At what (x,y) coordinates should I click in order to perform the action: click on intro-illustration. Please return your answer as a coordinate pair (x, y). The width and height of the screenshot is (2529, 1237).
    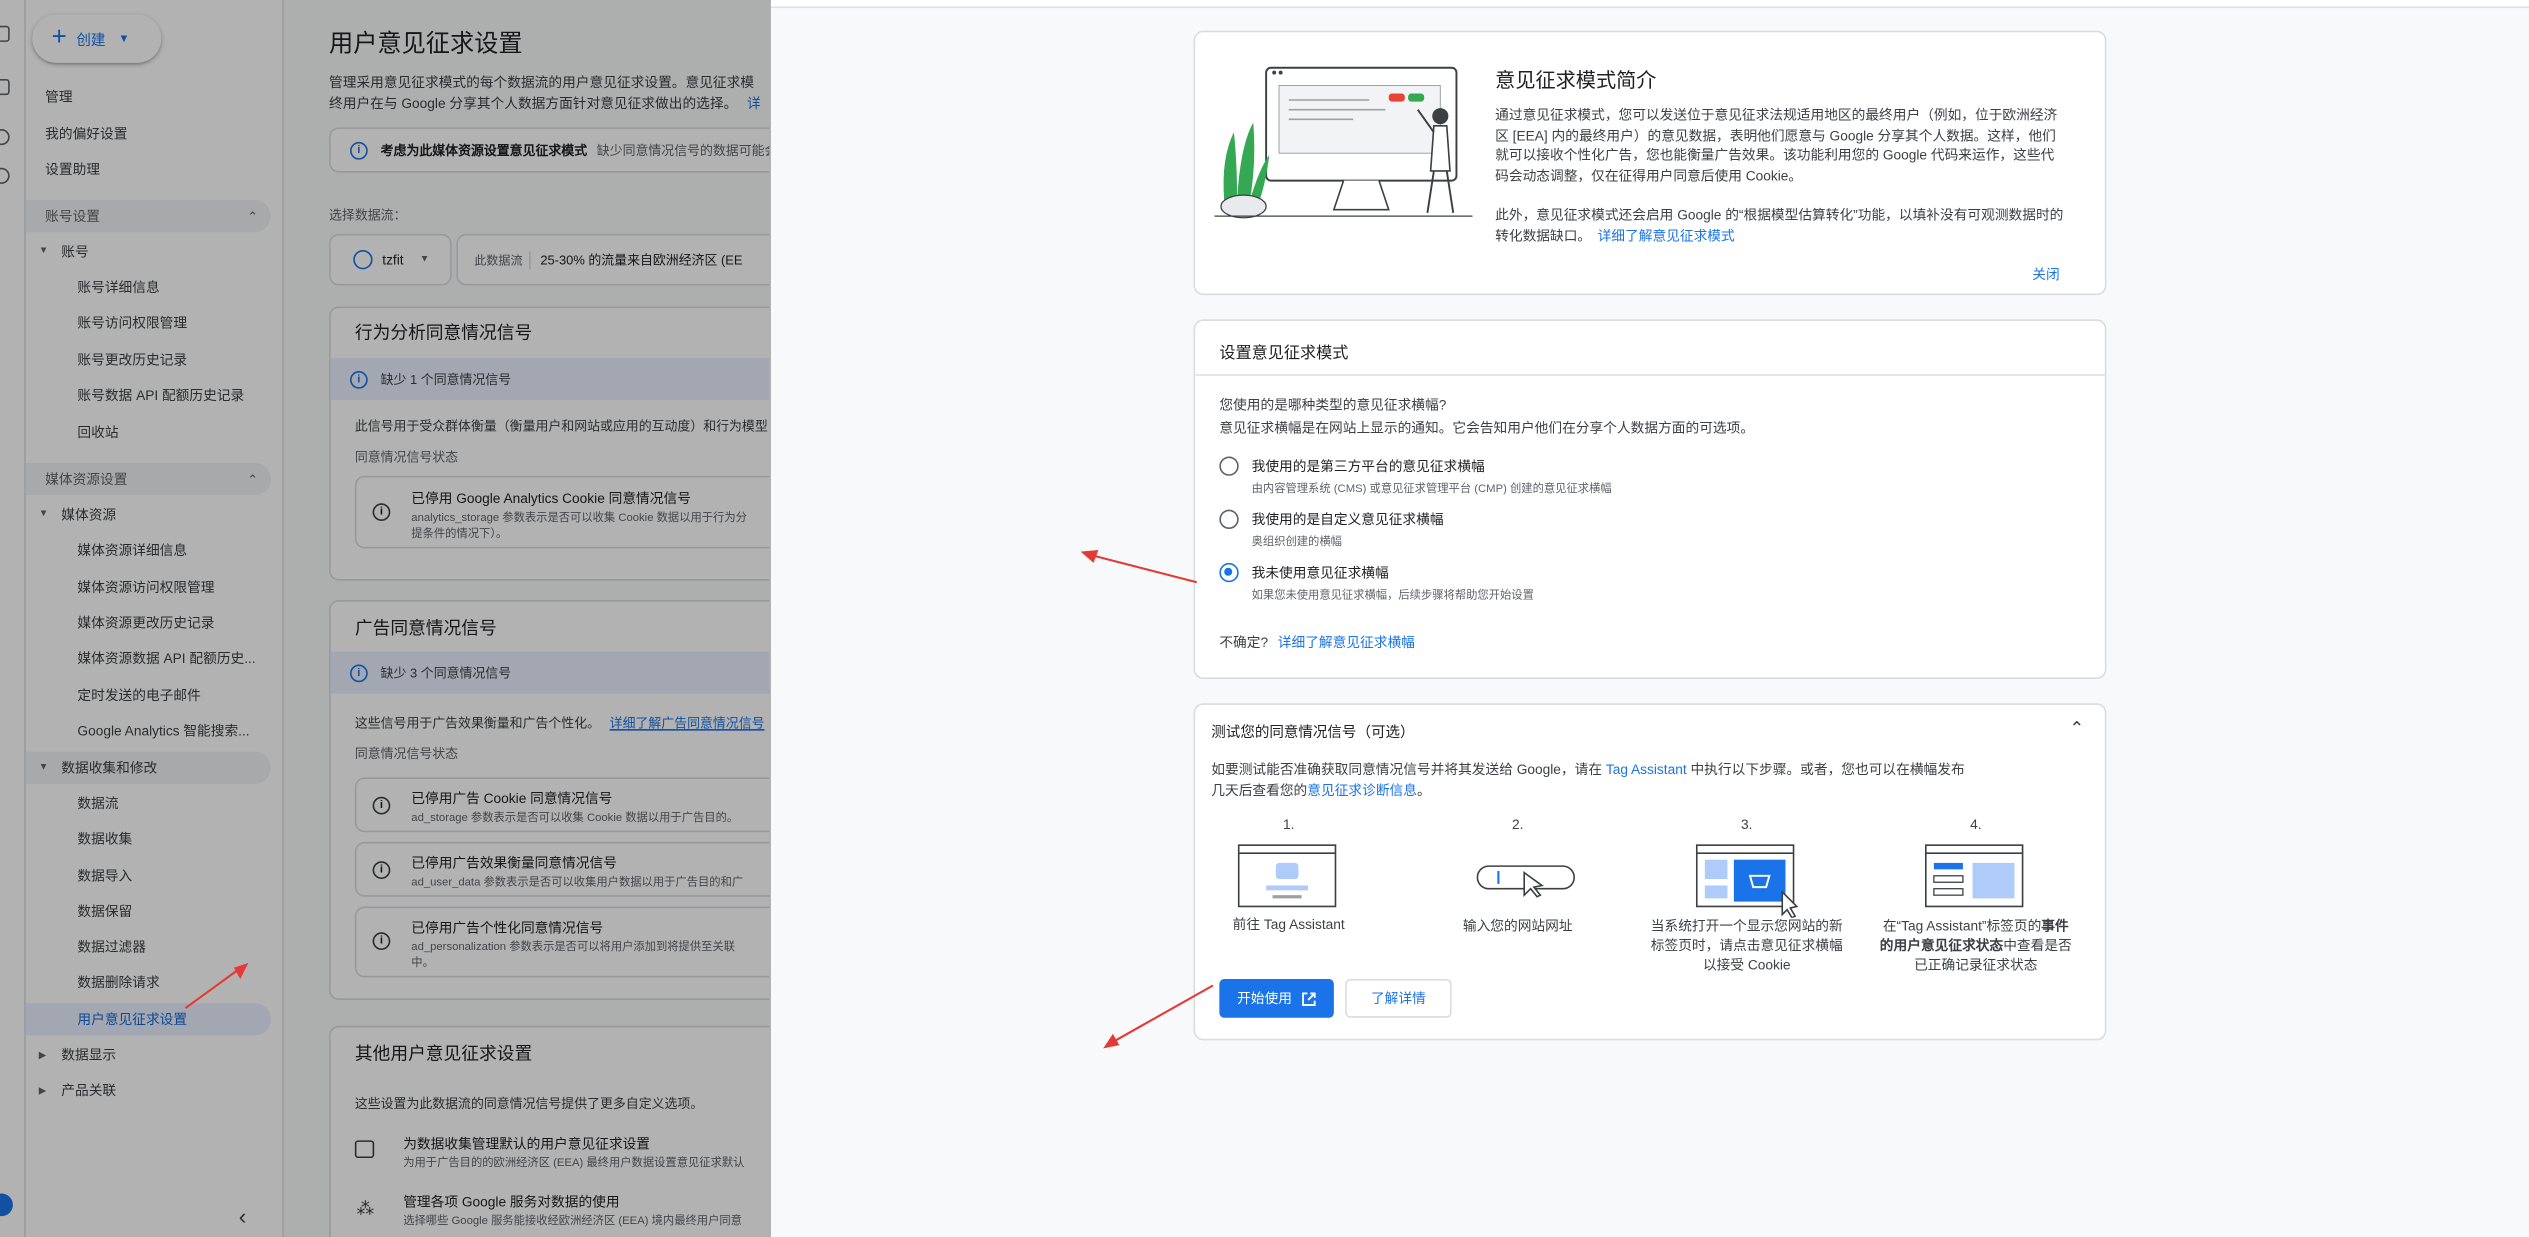
    Looking at the image, I should click on (1343, 142).